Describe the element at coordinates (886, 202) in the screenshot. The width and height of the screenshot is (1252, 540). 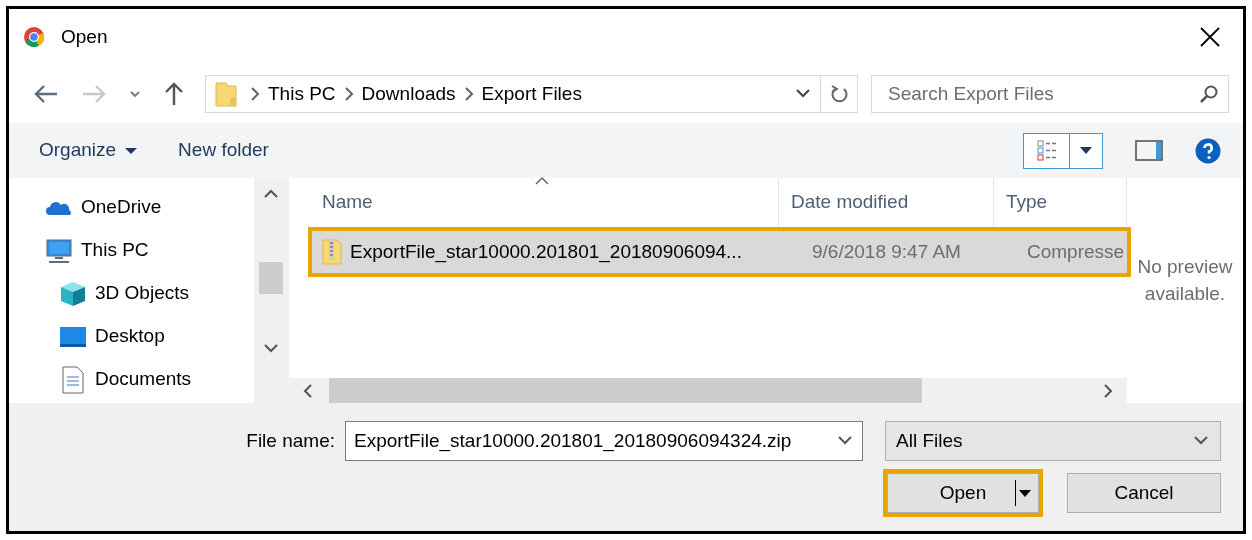
I see `column-header: Date modified` at that location.